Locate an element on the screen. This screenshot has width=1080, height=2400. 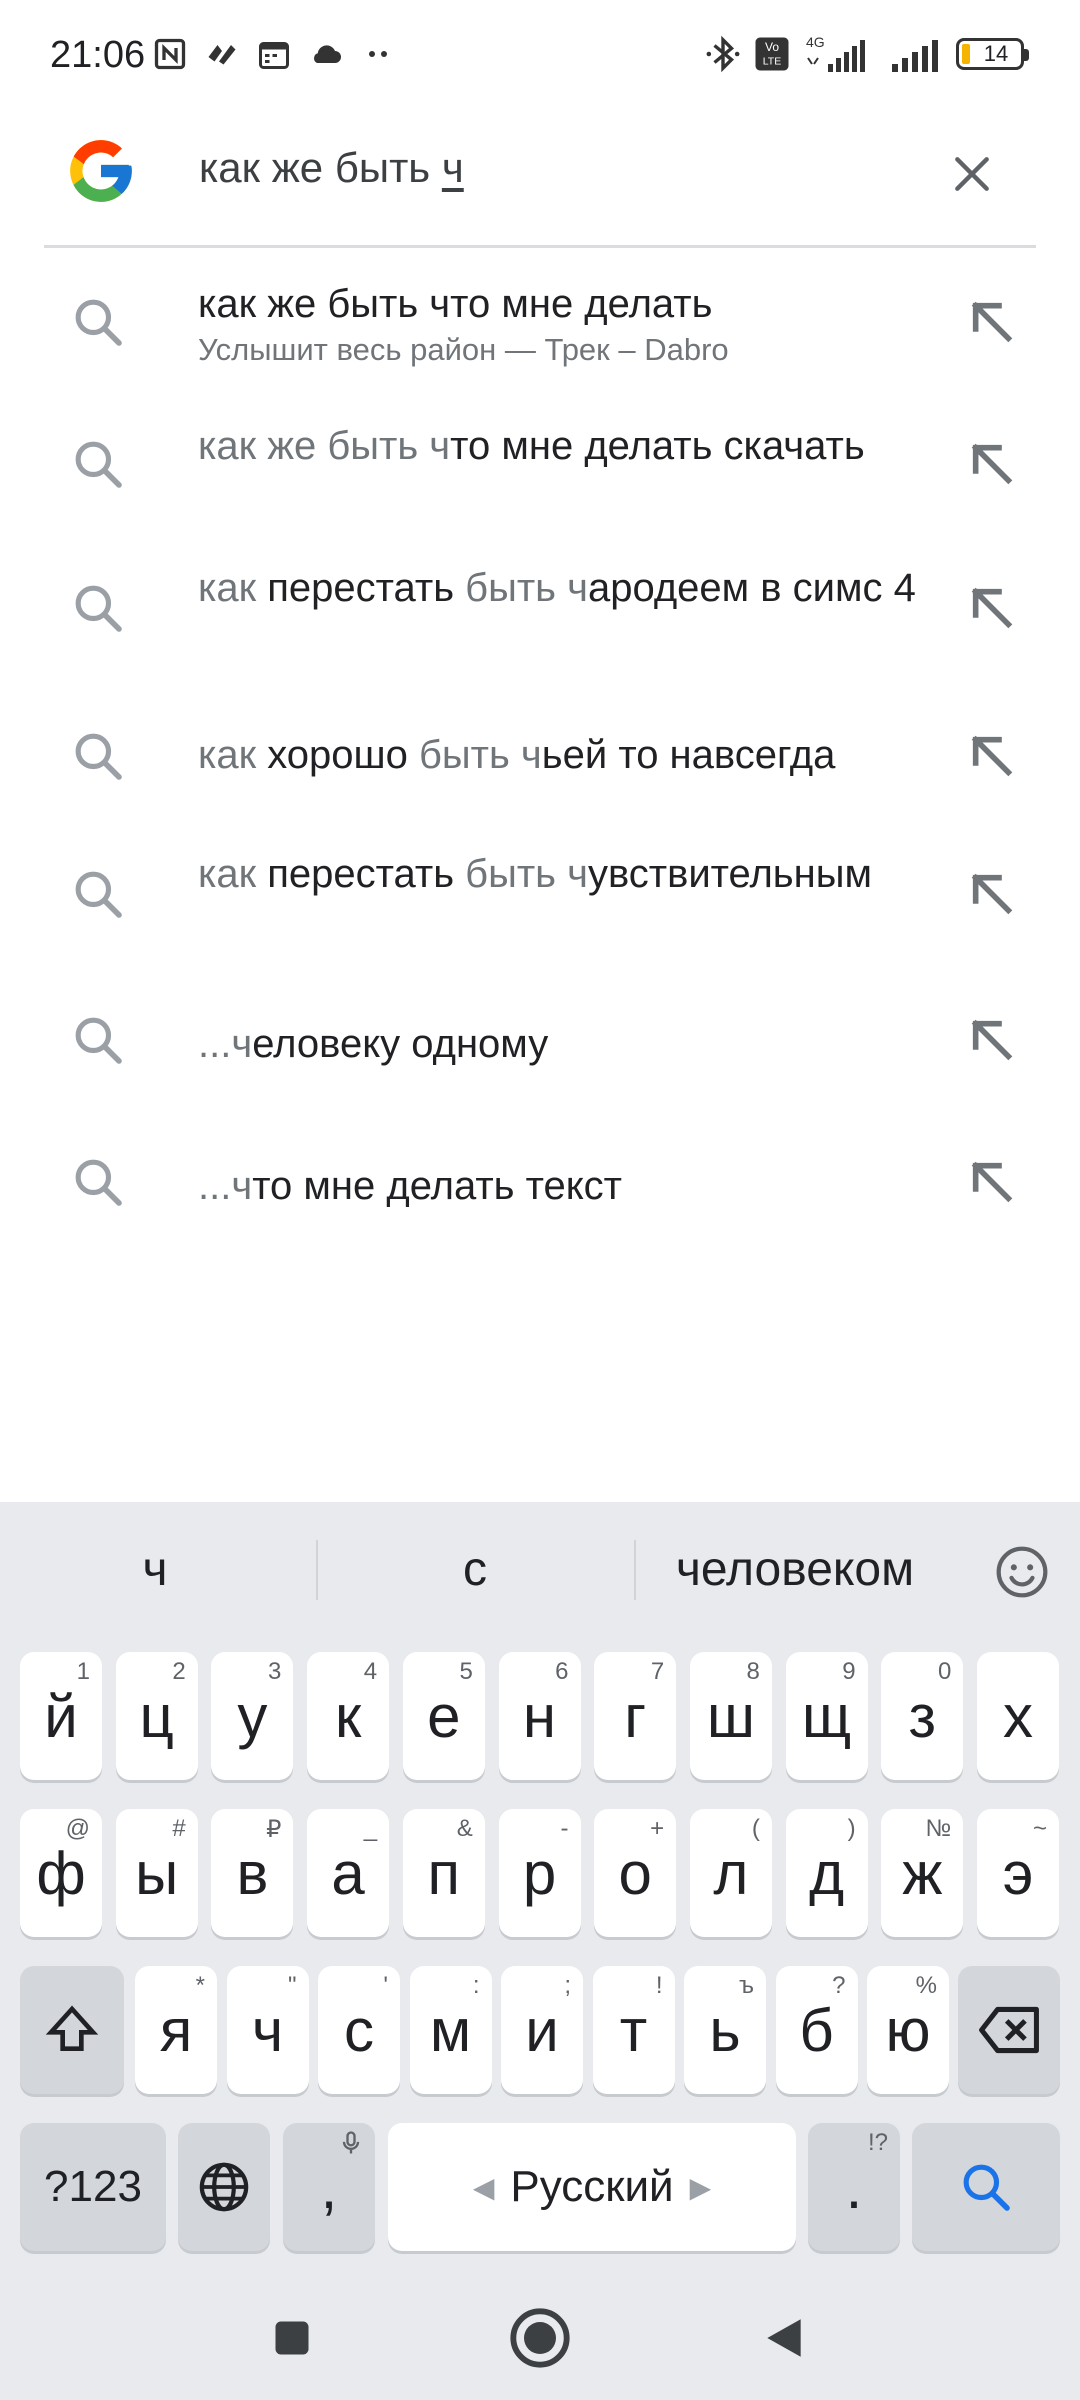
suggestion-completion-part: как же быть что мне делать is located at coordinates (455, 304).